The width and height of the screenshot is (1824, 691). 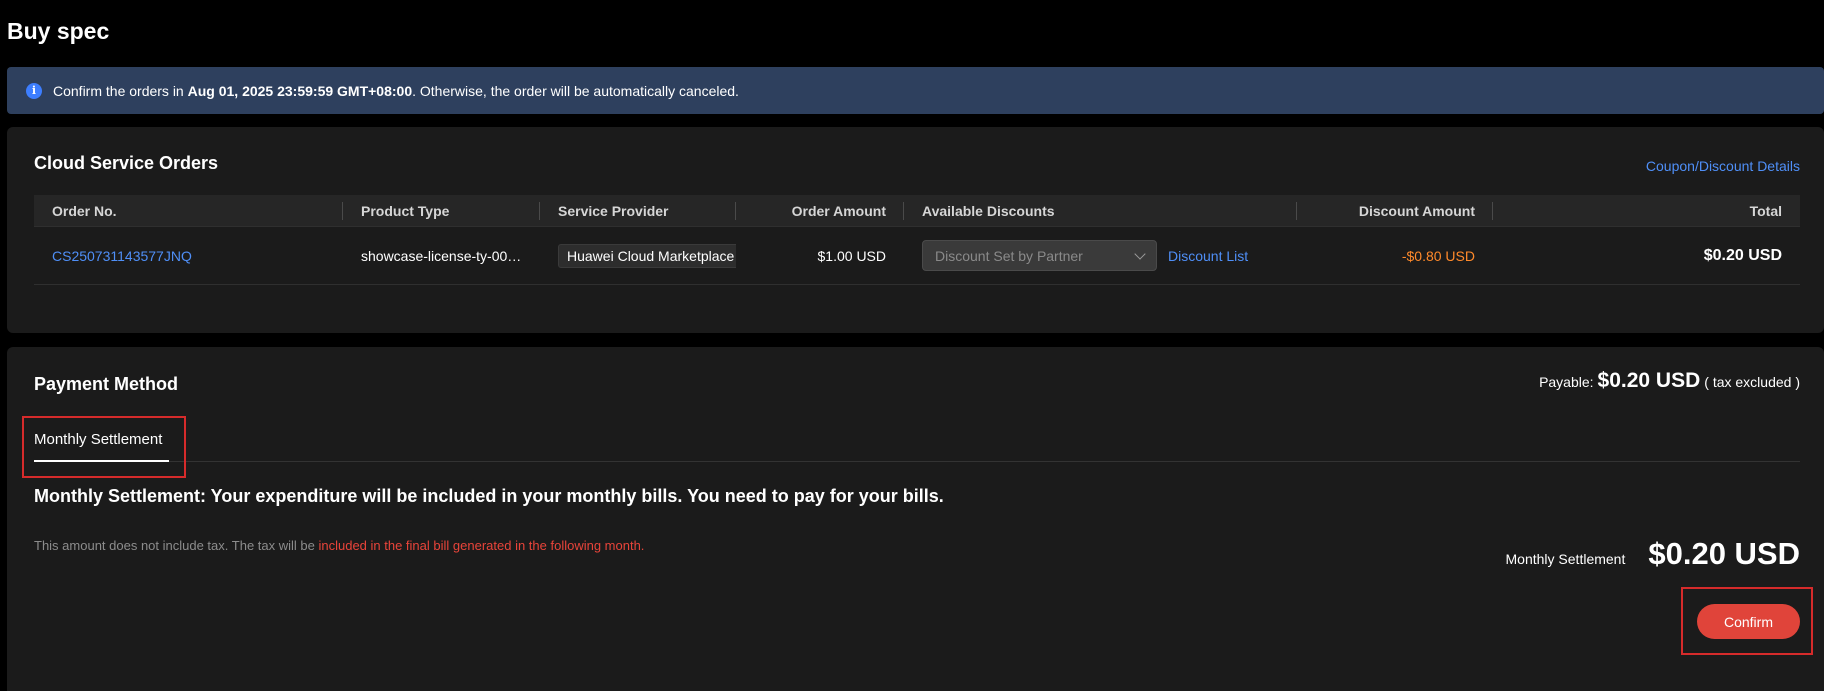 I want to click on col-discount-amount: Discount Amount, so click(x=1395, y=210).